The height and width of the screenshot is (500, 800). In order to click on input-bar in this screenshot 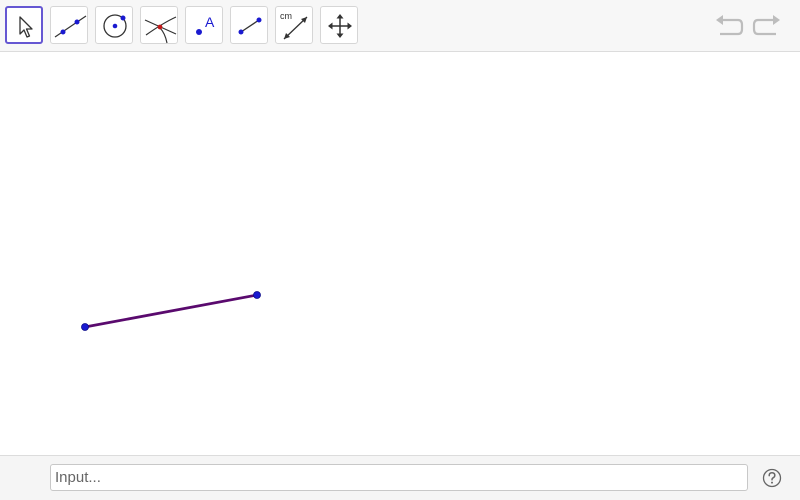, I will do `click(400, 477)`.